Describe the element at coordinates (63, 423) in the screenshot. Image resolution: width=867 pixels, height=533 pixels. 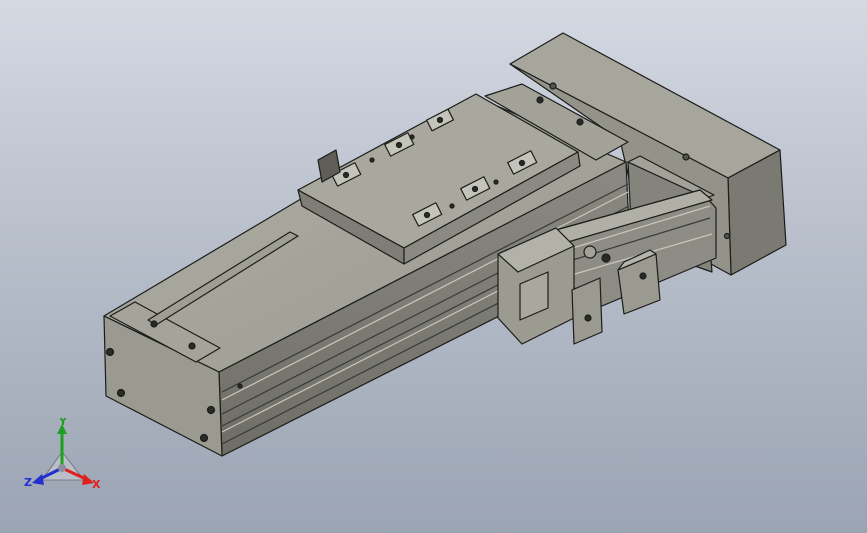
I see `y-axis-label: Y` at that location.